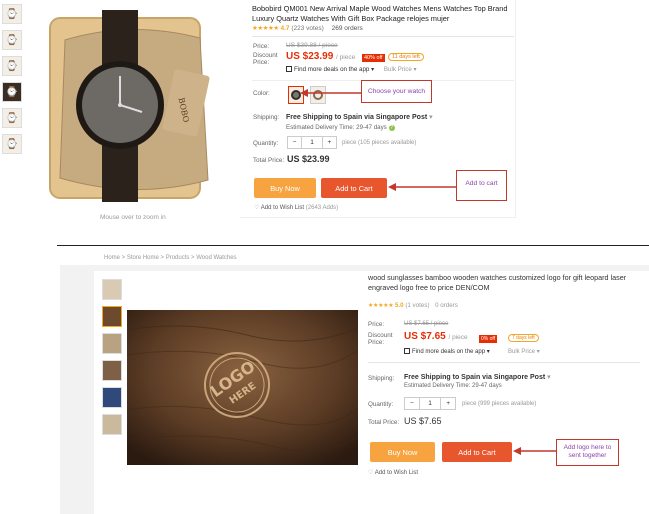  I want to click on wood-logo-image: LOGO HERE, so click(242, 387).